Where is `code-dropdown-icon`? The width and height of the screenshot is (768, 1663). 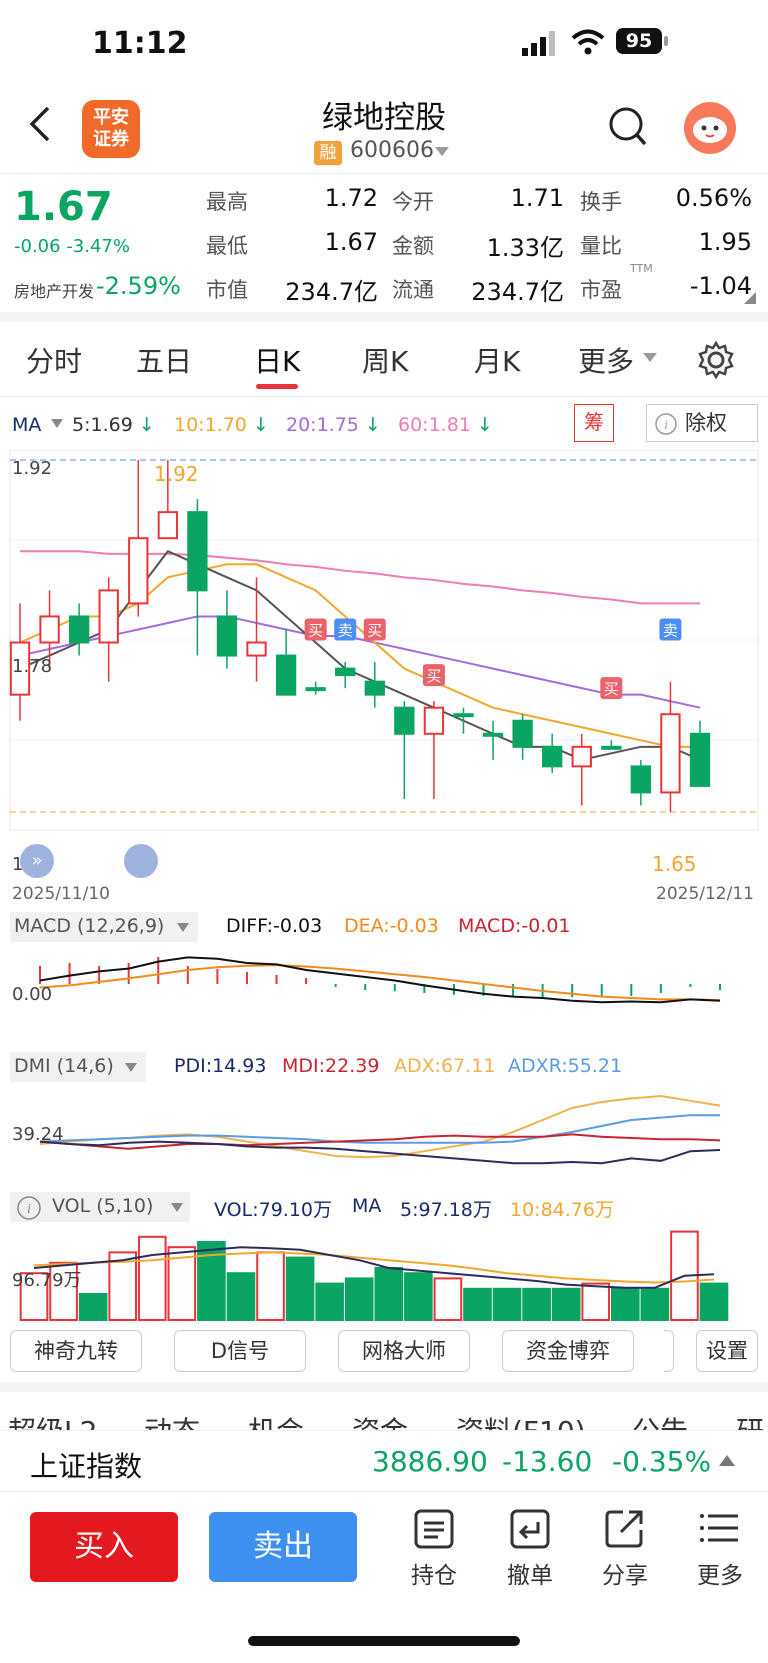 code-dropdown-icon is located at coordinates (442, 152).